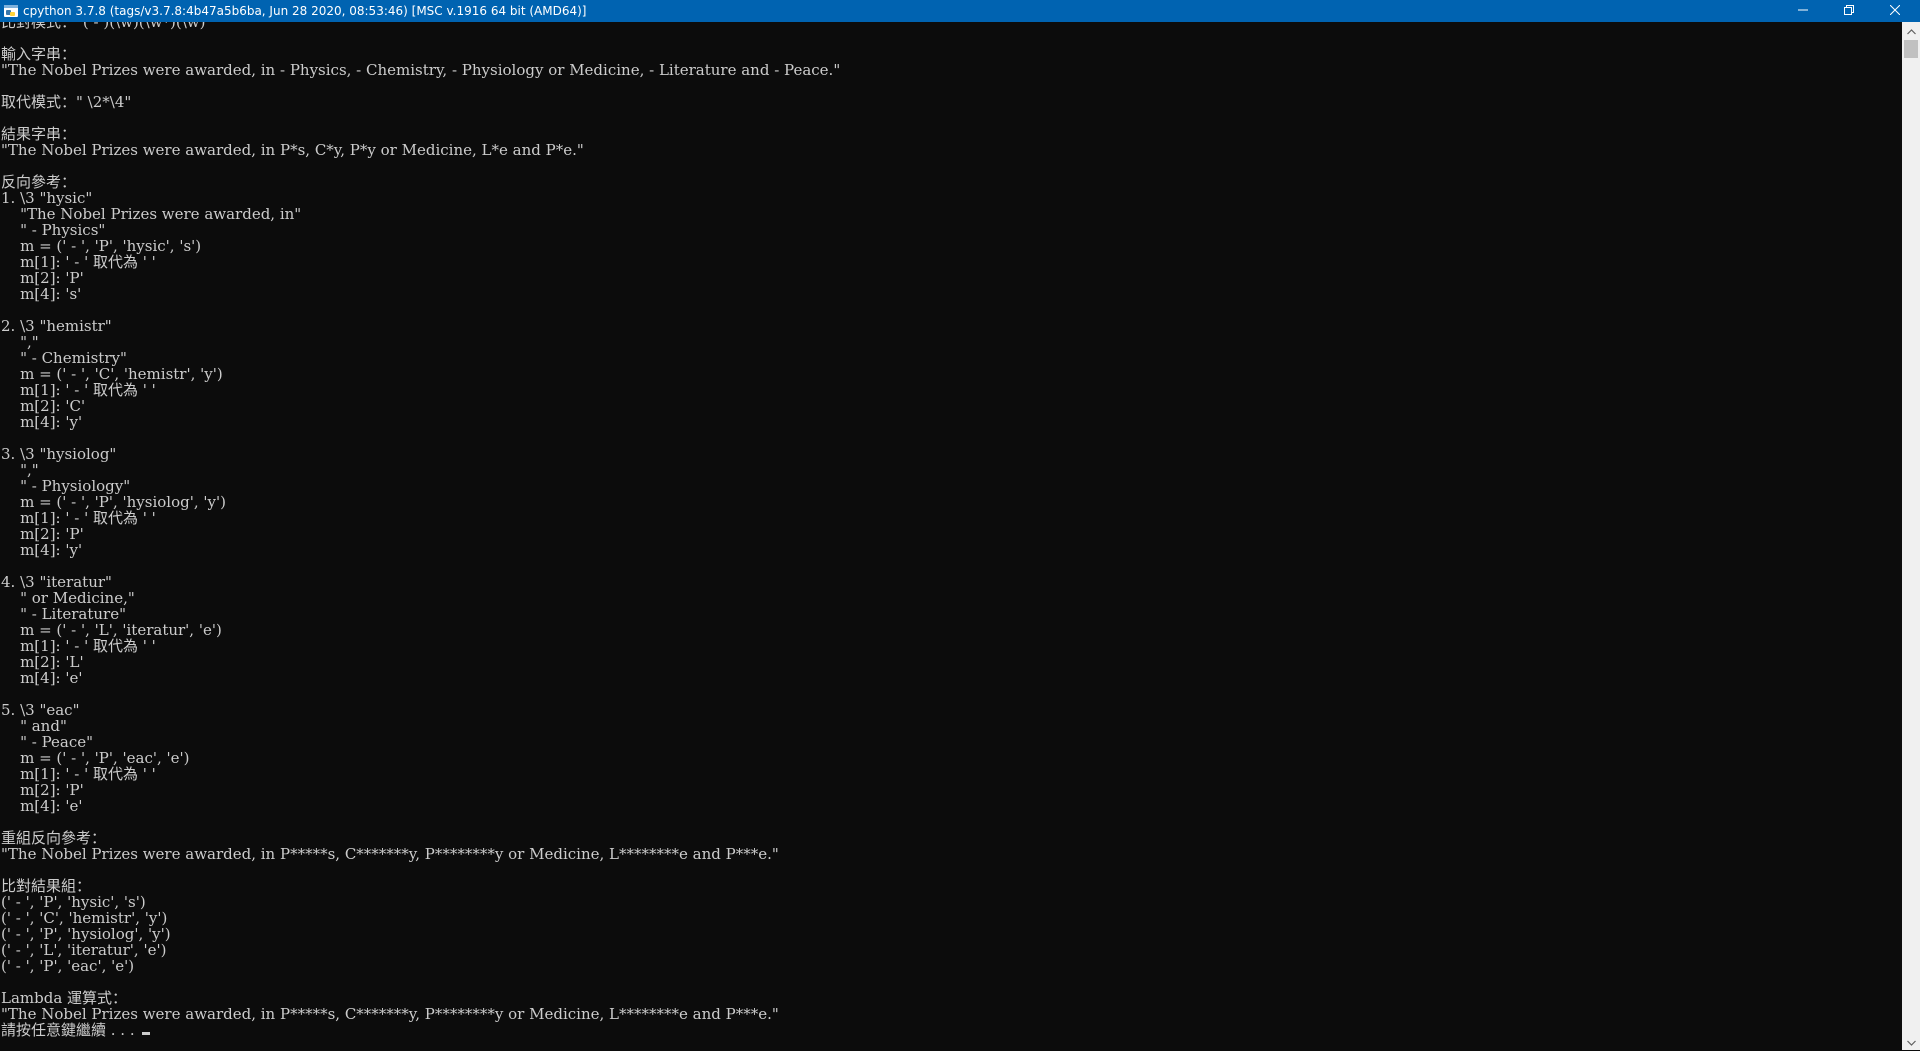  I want to click on close-button, so click(1895, 11).